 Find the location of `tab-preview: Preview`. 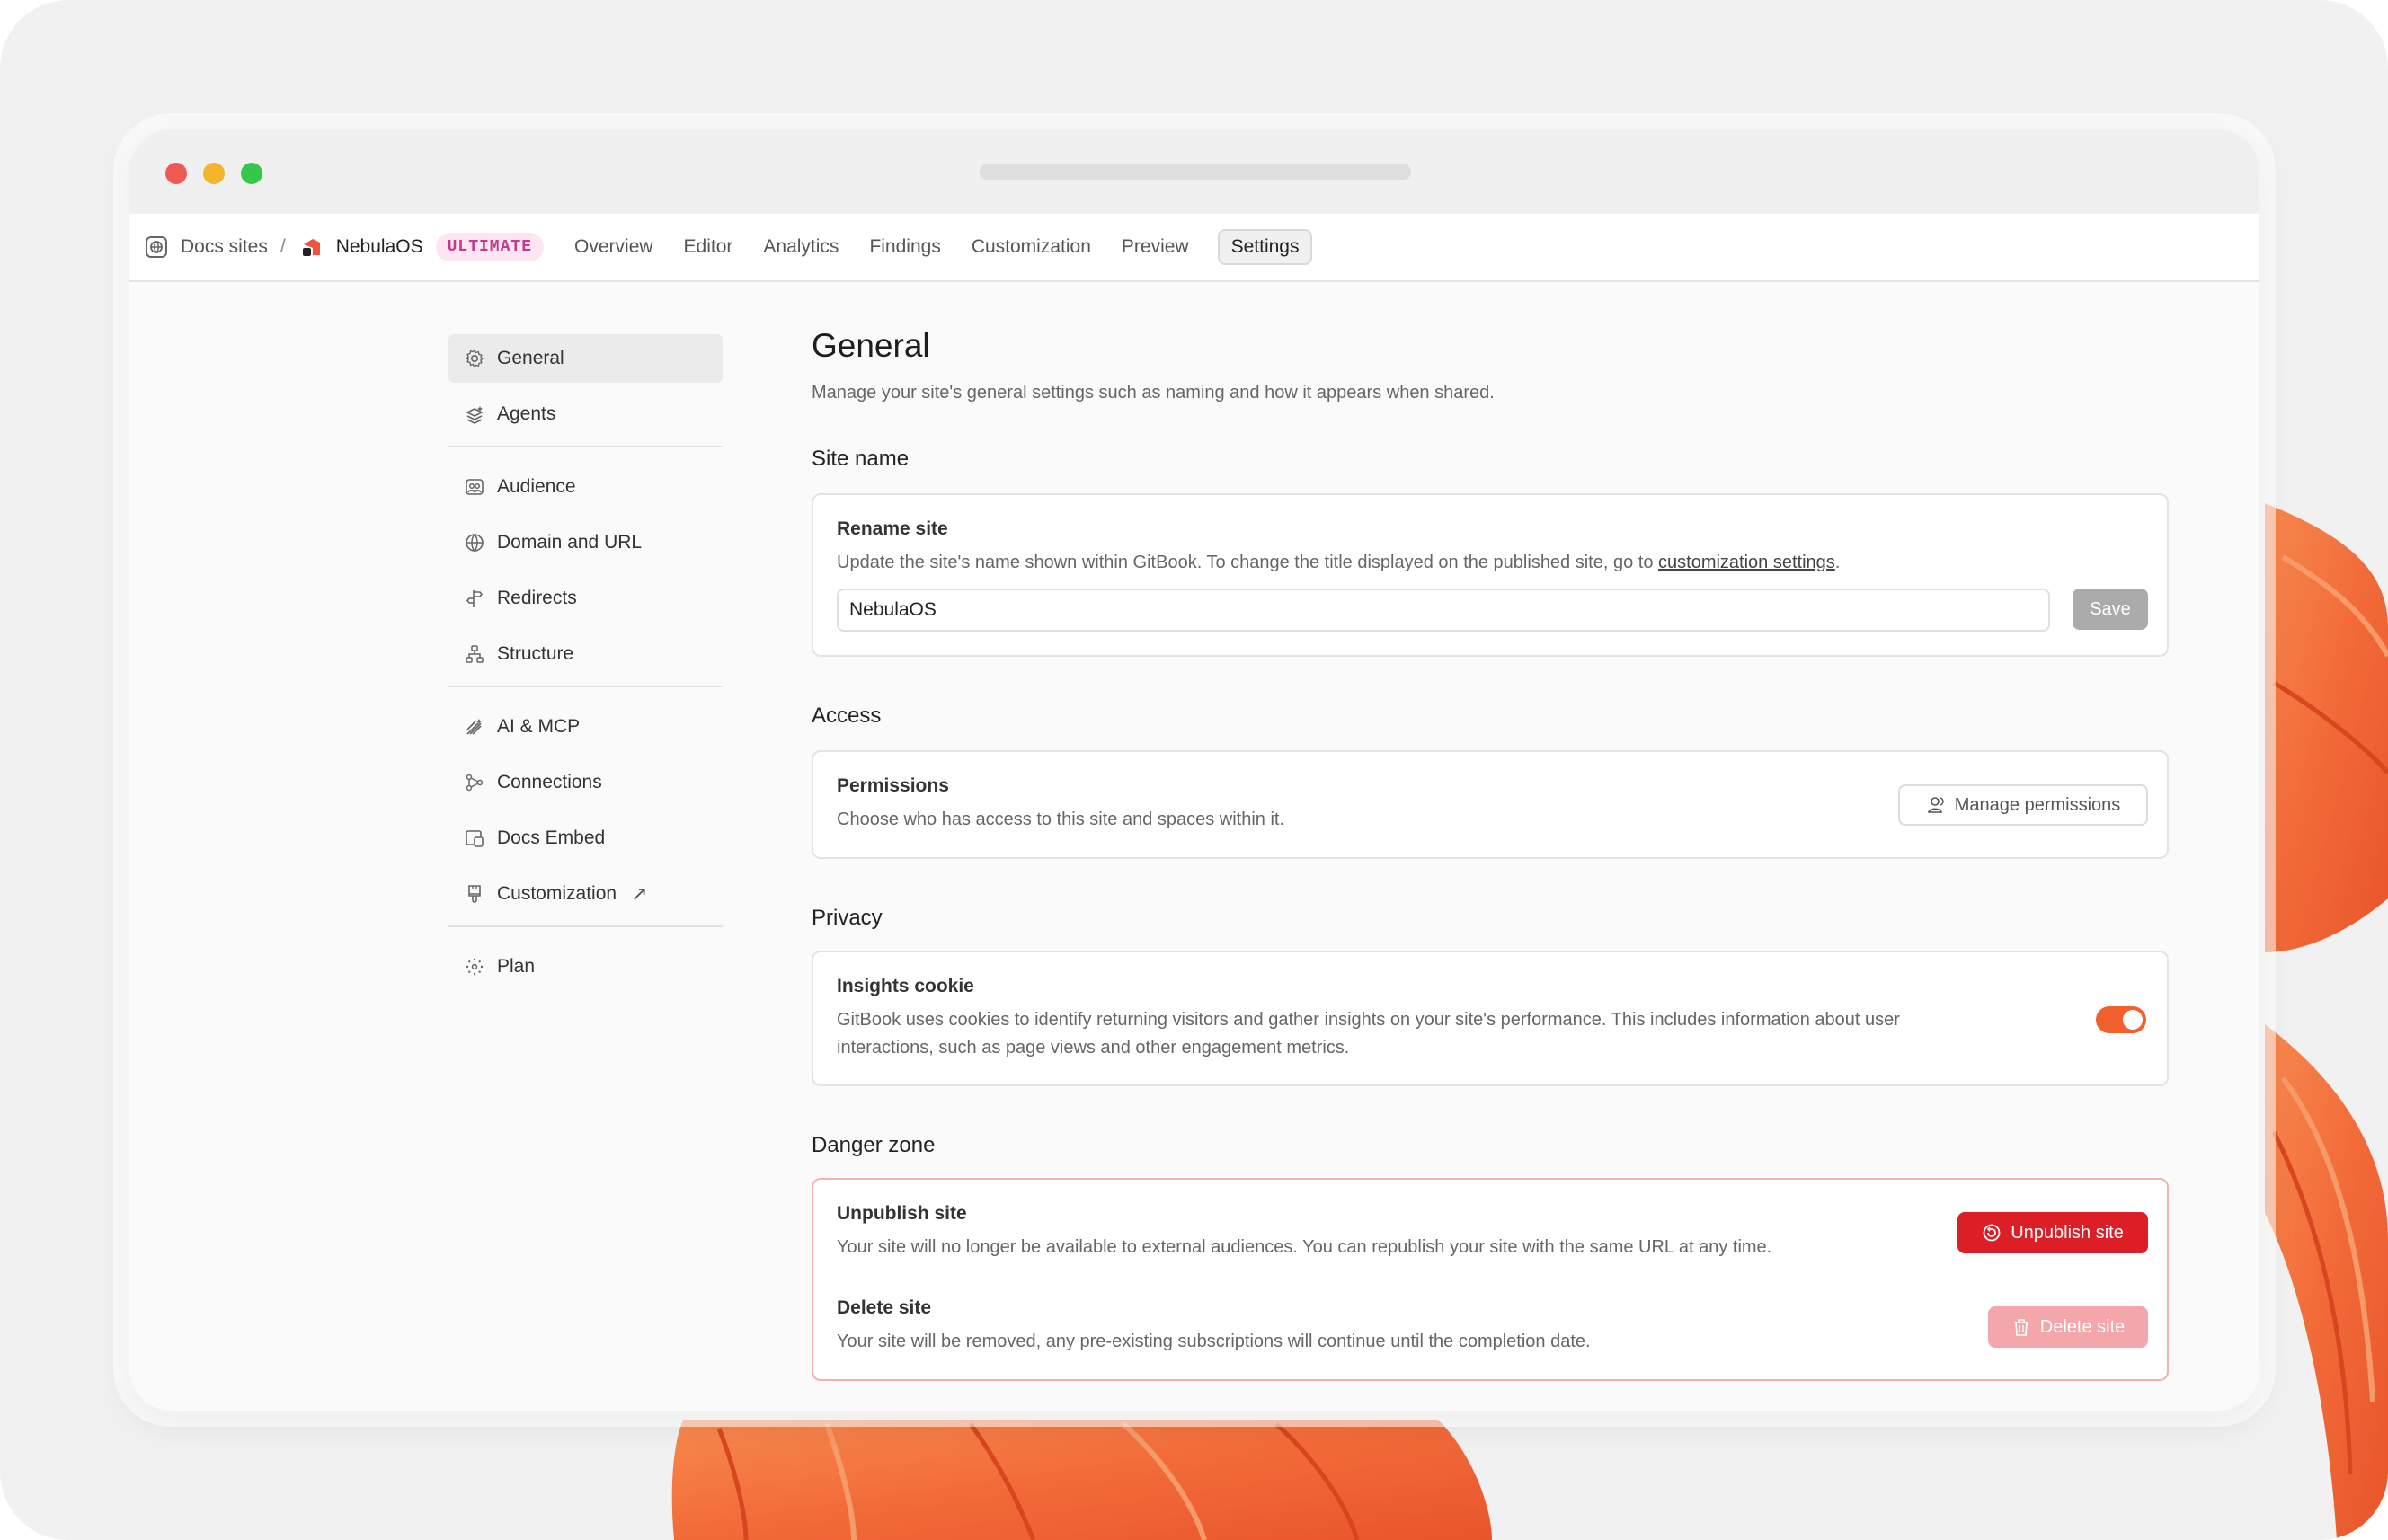

tab-preview: Preview is located at coordinates (1155, 247).